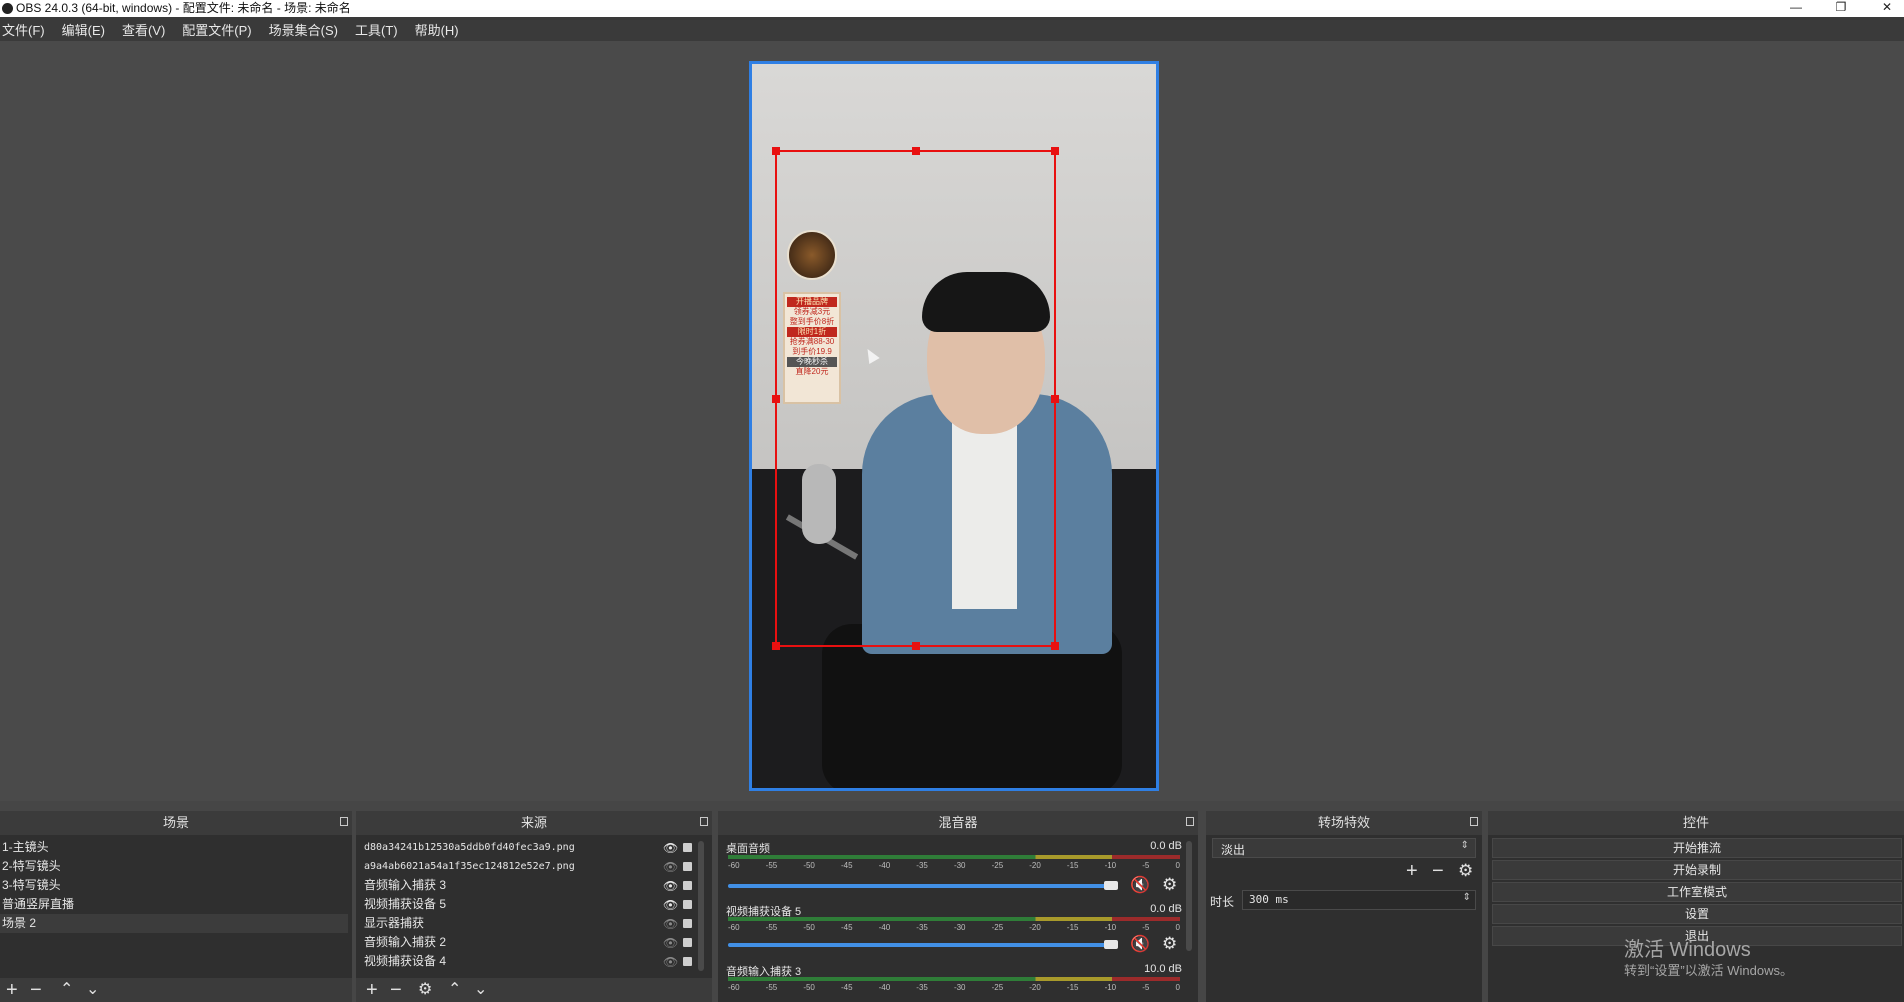 The width and height of the screenshot is (1904, 1002). Describe the element at coordinates (1055, 399) in the screenshot. I see `resize-handle-right` at that location.